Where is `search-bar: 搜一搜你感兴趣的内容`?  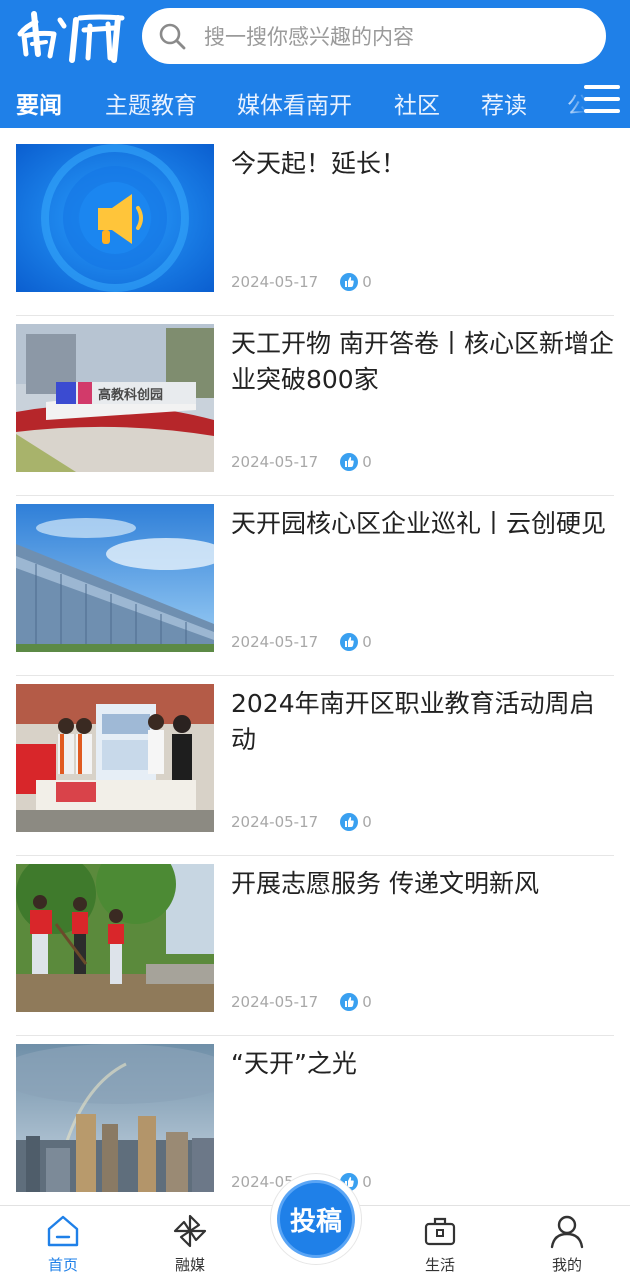 search-bar: 搜一搜你感兴趣的内容 is located at coordinates (374, 36).